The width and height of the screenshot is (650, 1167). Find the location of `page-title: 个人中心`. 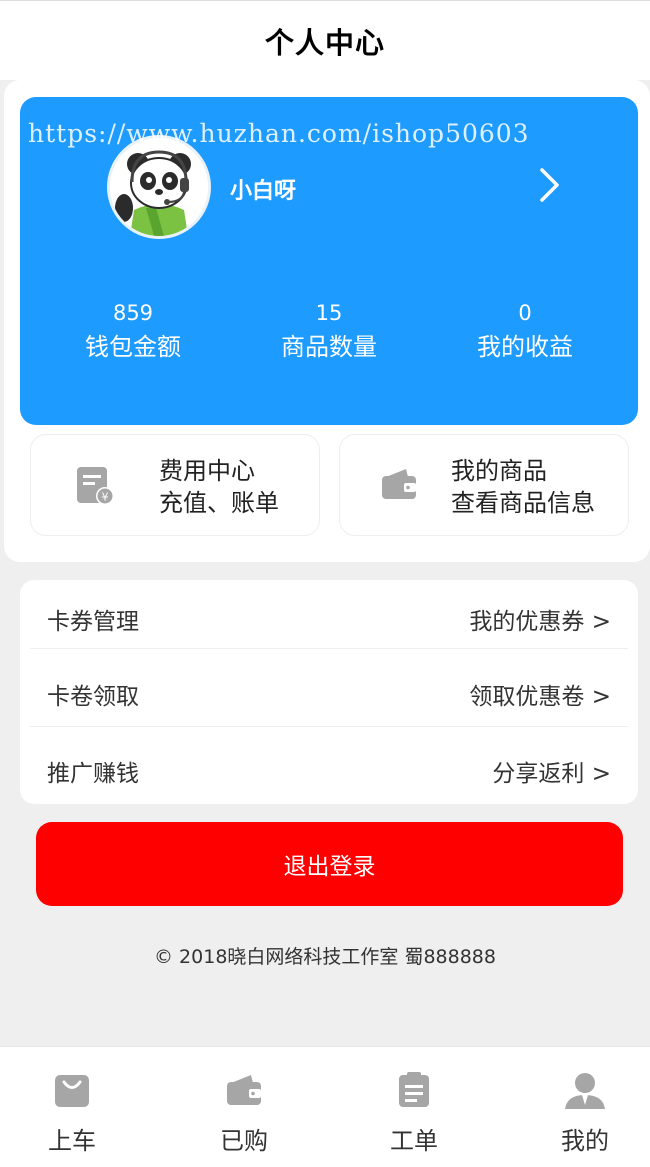

page-title: 个人中心 is located at coordinates (324, 42).